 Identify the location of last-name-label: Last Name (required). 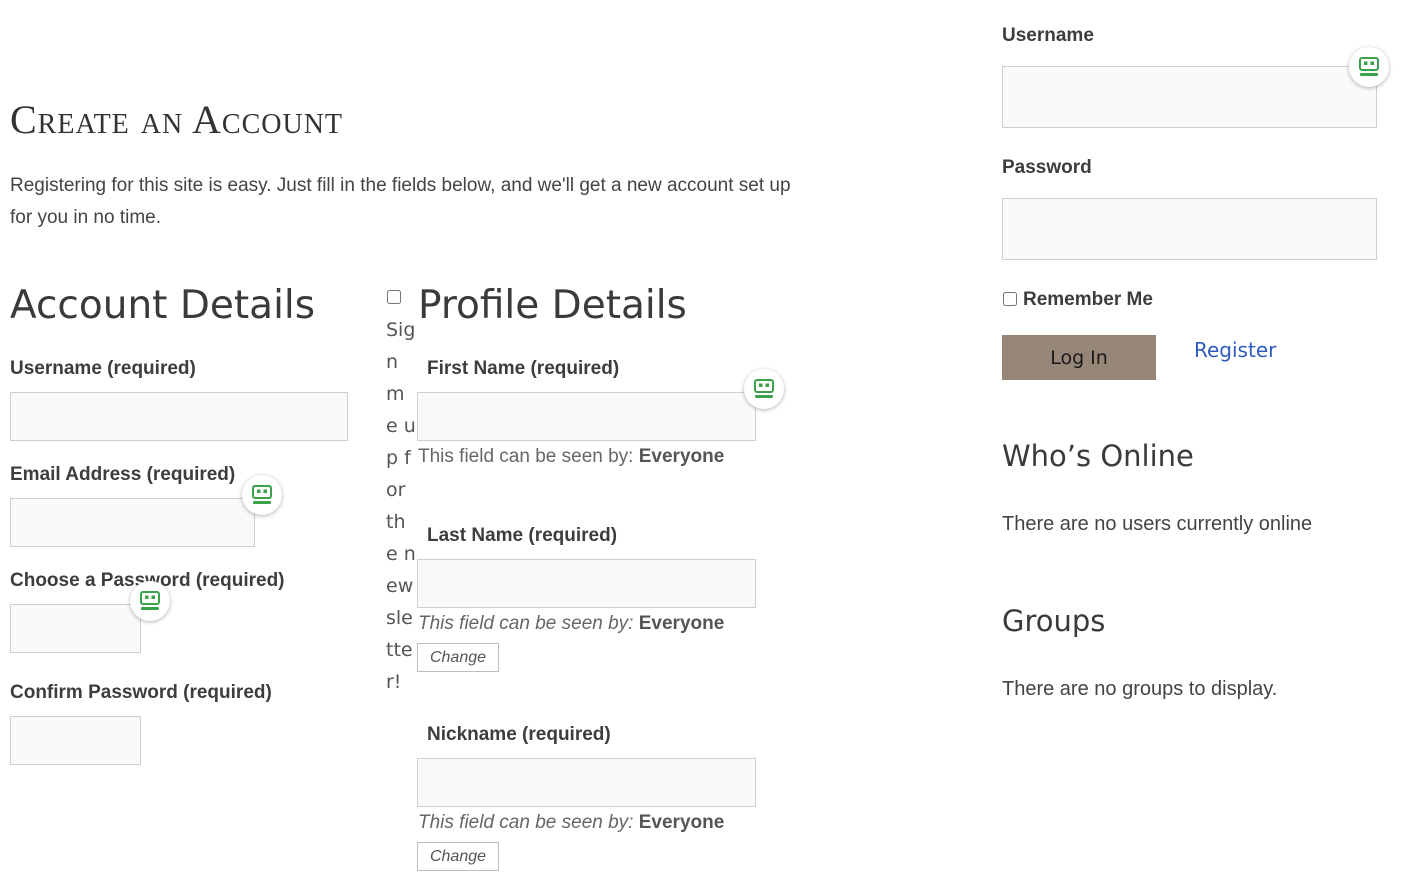
(522, 535).